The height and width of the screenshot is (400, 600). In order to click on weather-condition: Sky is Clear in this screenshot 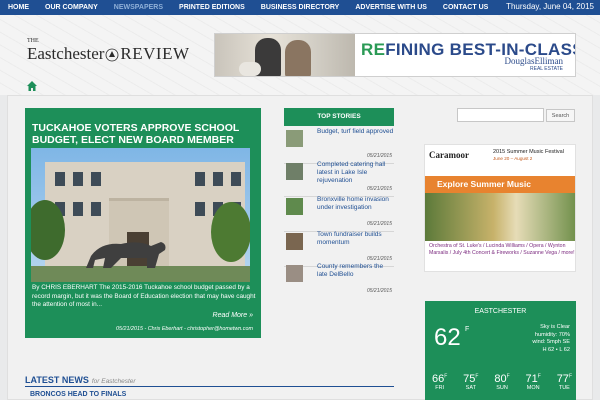, I will do `click(555, 327)`.